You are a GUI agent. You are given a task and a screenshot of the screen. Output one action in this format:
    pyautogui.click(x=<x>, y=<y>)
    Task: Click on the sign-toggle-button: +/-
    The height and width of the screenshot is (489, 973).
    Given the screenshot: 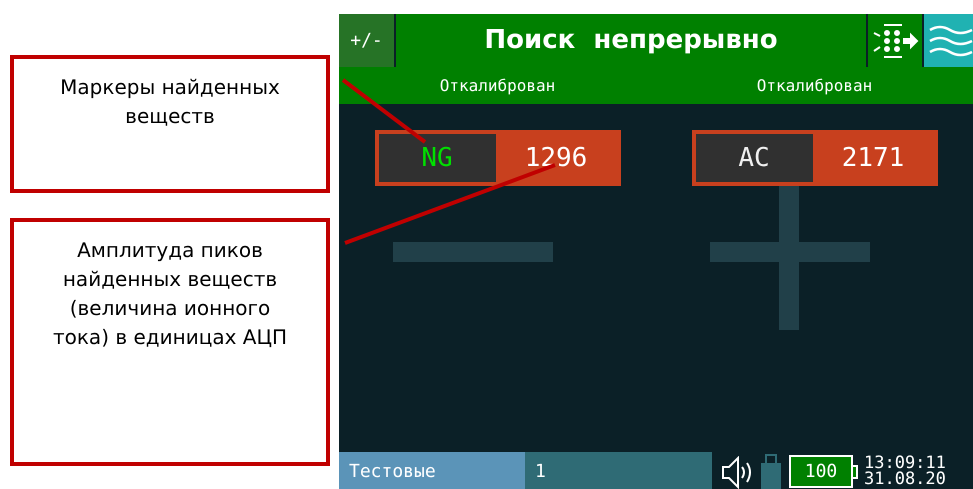 What is the action you would take?
    pyautogui.click(x=367, y=40)
    